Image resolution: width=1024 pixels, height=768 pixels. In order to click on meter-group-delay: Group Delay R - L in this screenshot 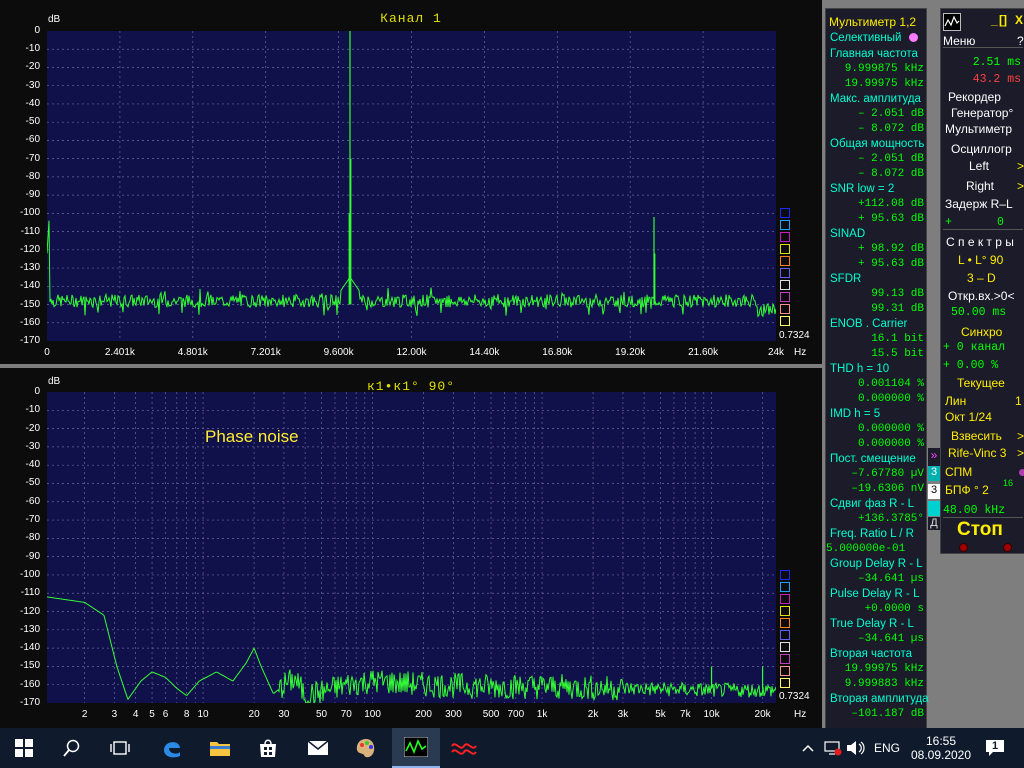, I will do `click(878, 564)`.